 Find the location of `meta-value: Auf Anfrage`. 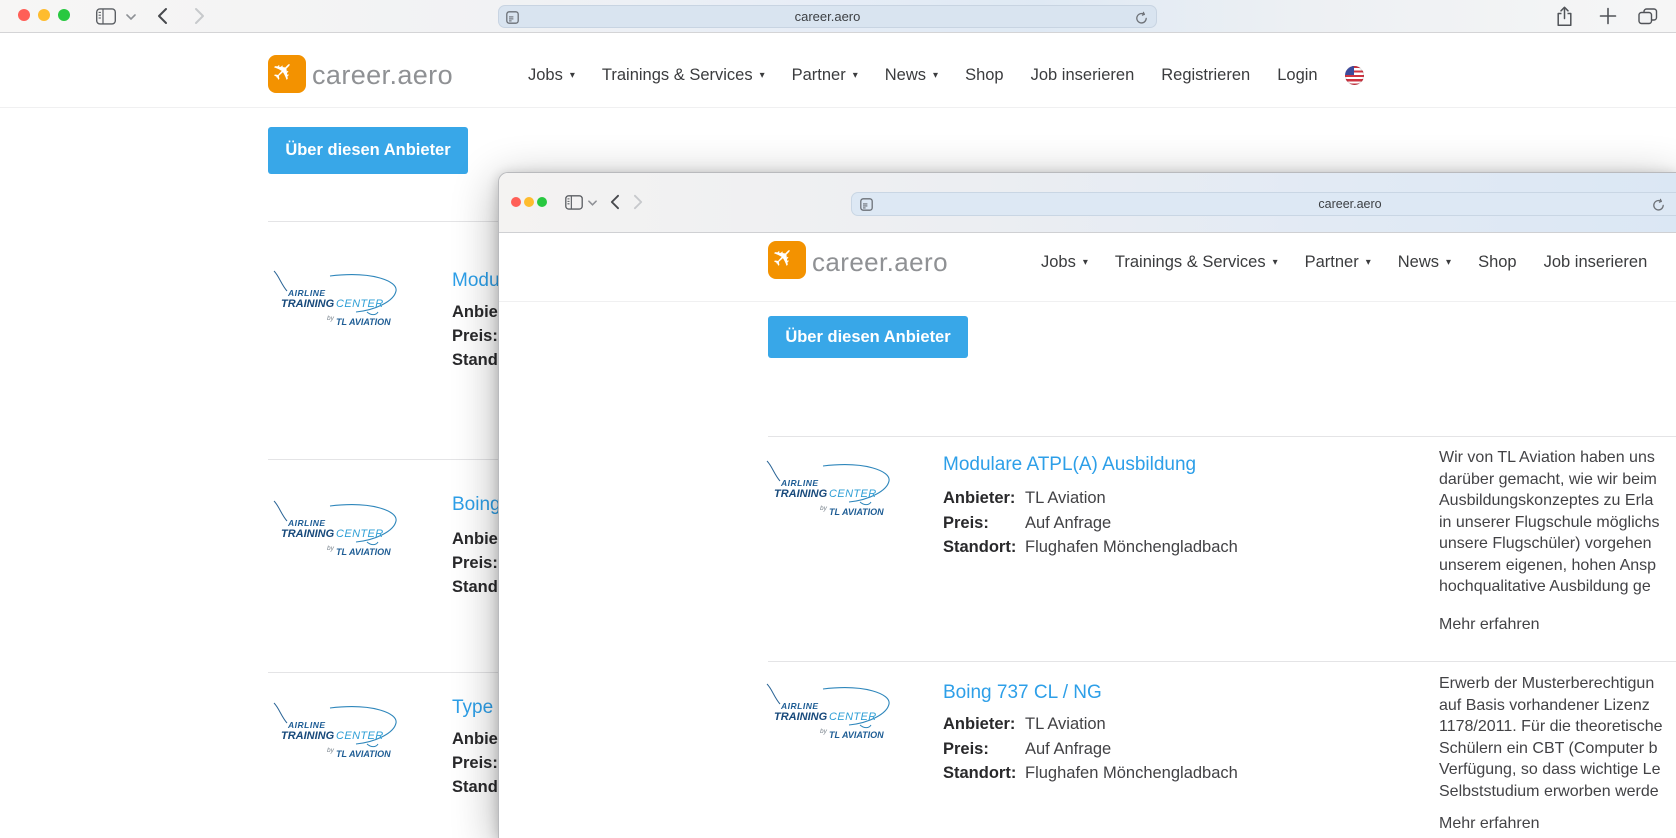

meta-value: Auf Anfrage is located at coordinates (1068, 522).